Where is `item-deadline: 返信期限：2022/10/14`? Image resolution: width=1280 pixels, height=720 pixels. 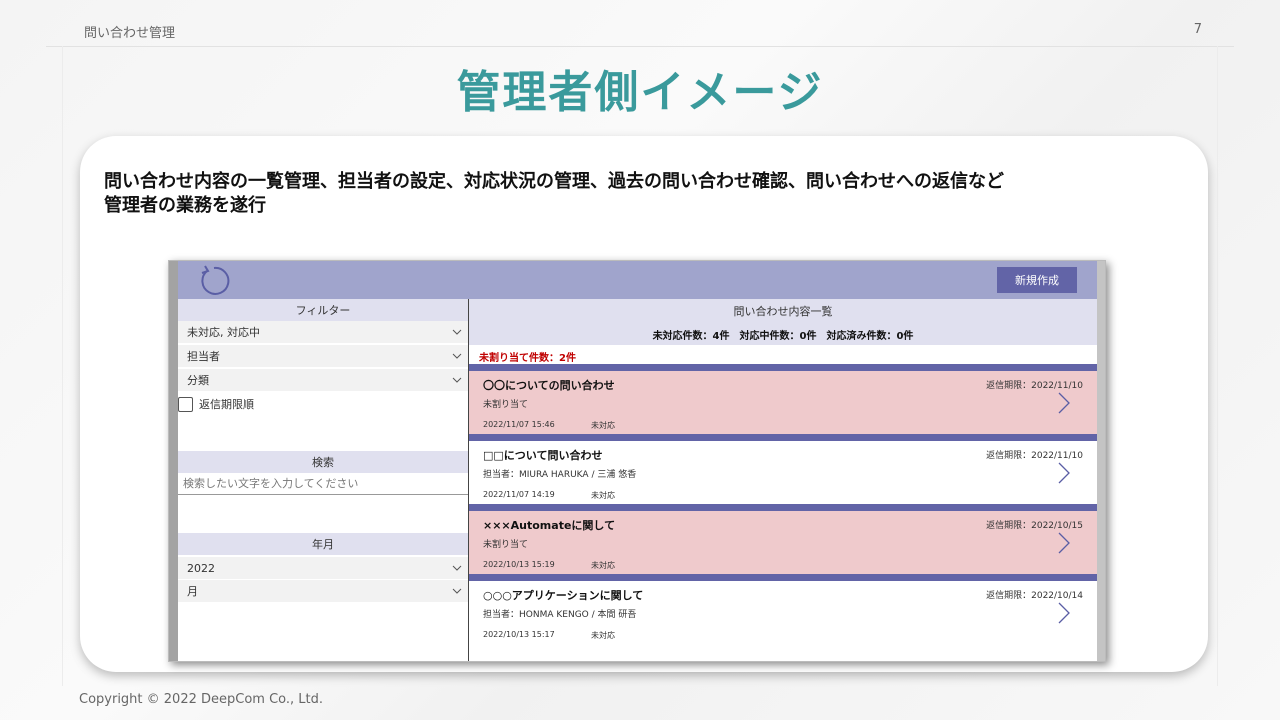
item-deadline: 返信期限：2022/10/14 is located at coordinates (1034, 596).